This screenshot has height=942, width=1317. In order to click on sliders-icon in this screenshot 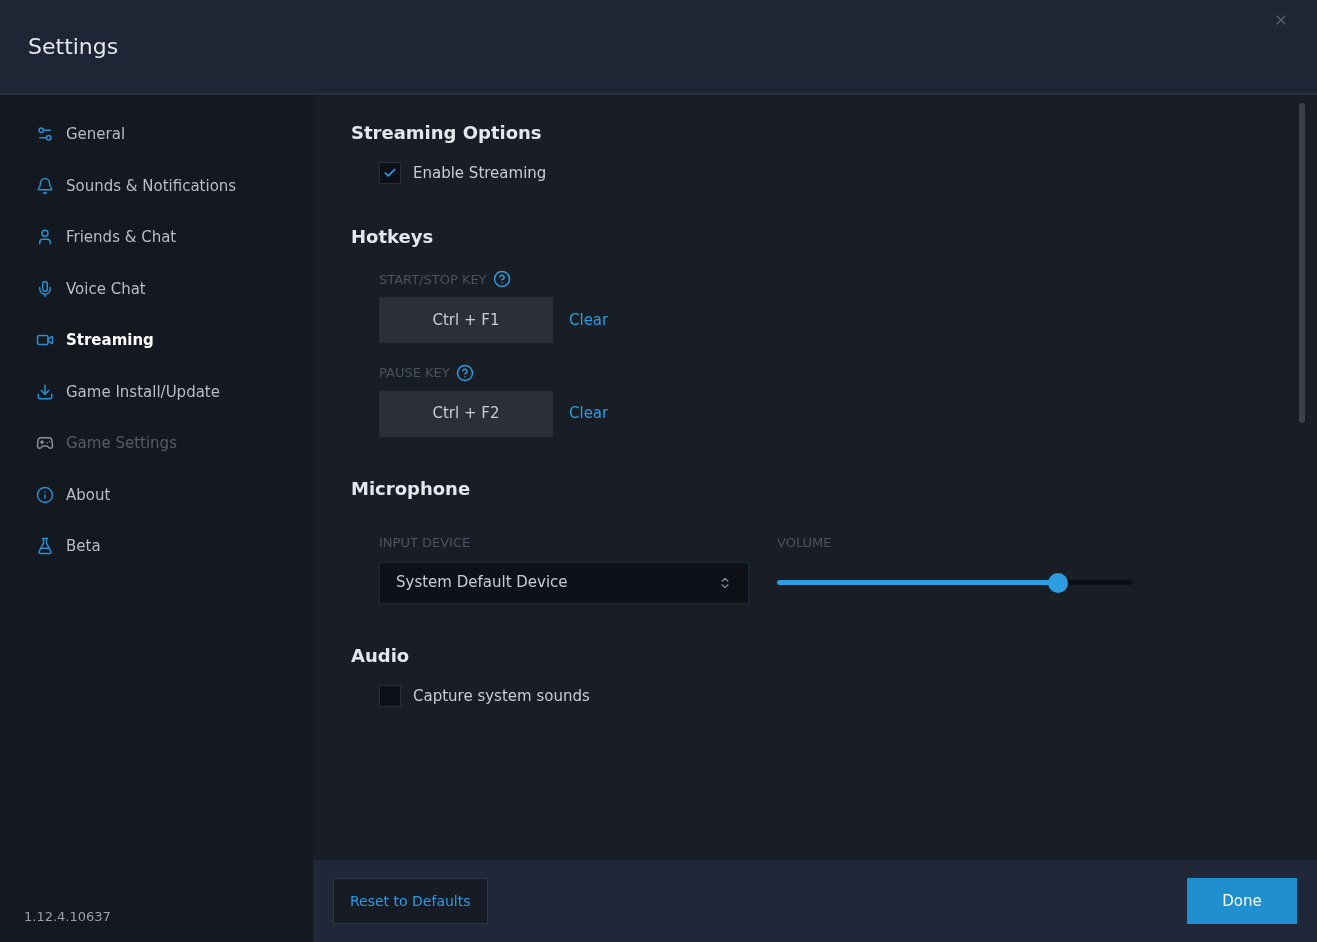, I will do `click(45, 134)`.